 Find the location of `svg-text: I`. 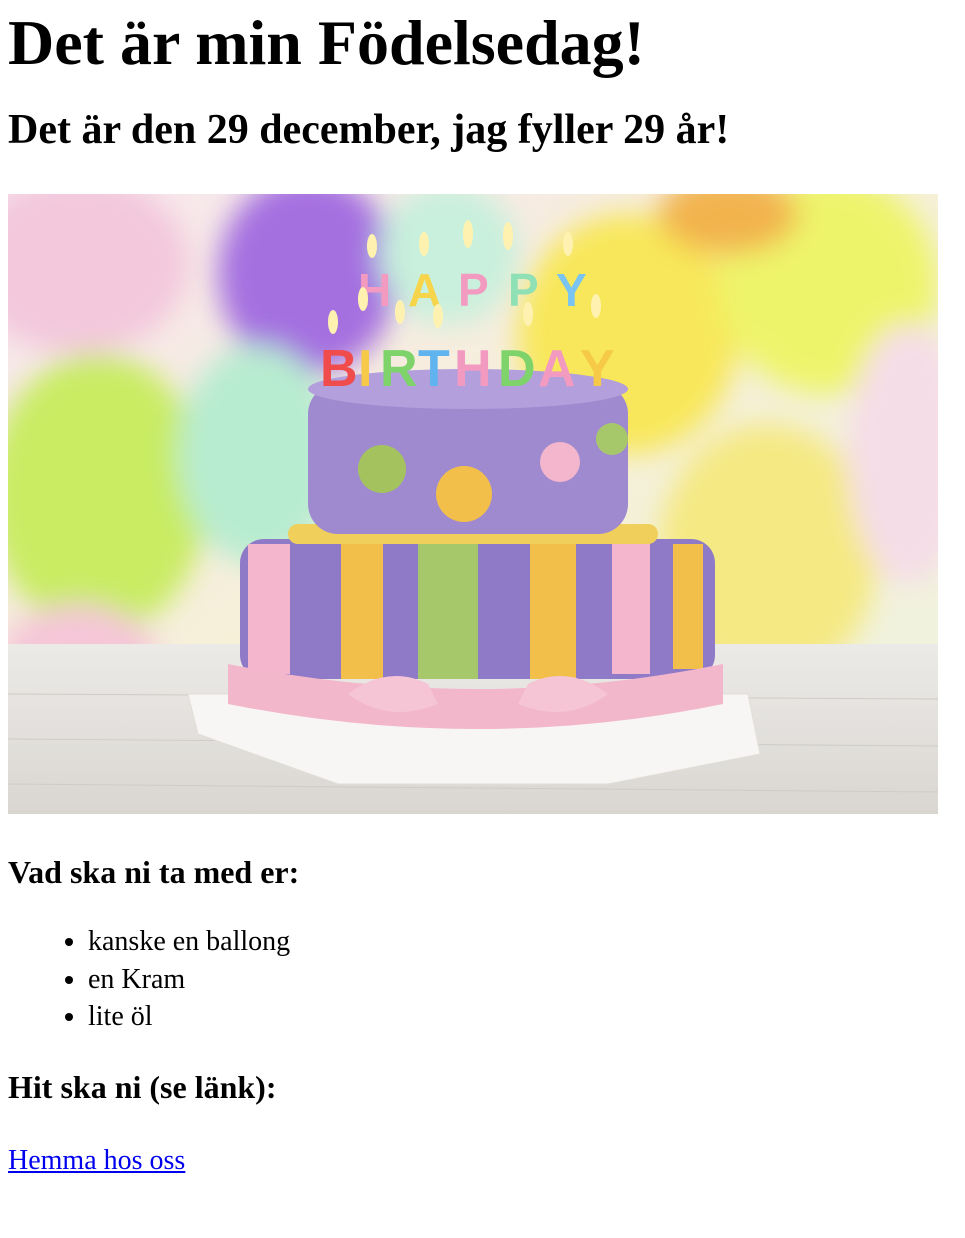

svg-text: I is located at coordinates (365, 369).